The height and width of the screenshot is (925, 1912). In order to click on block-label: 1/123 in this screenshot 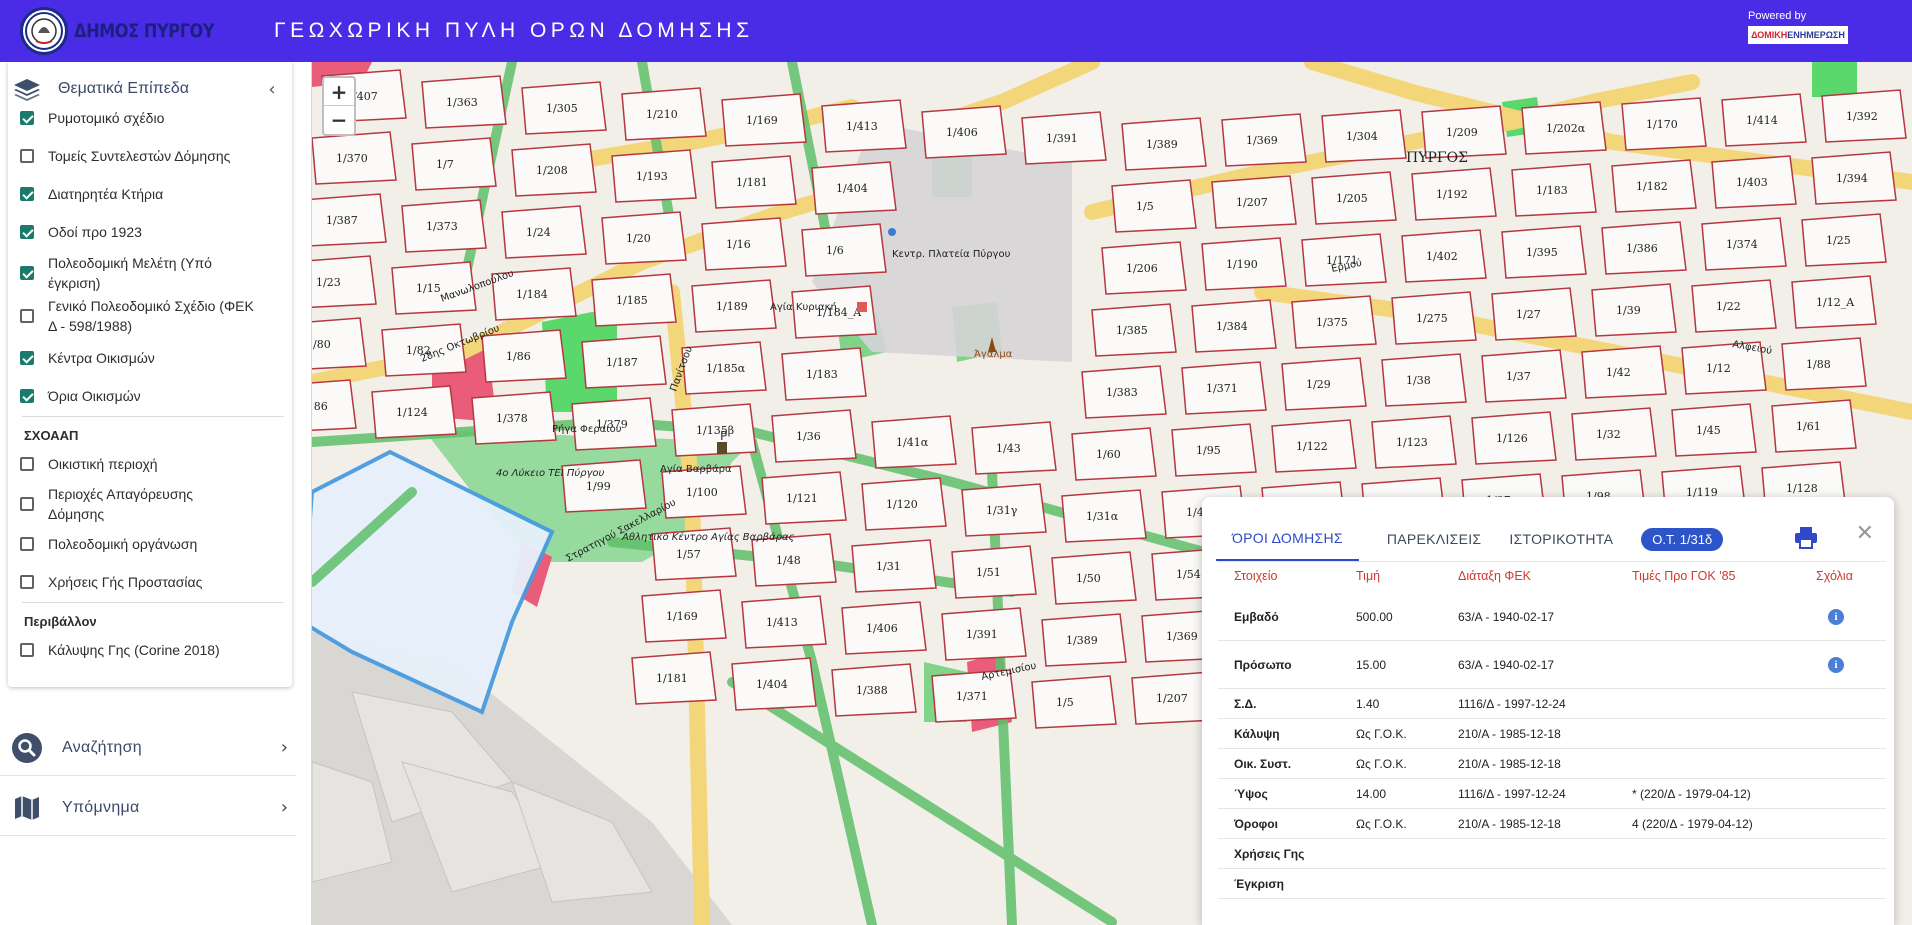, I will do `click(1412, 442)`.